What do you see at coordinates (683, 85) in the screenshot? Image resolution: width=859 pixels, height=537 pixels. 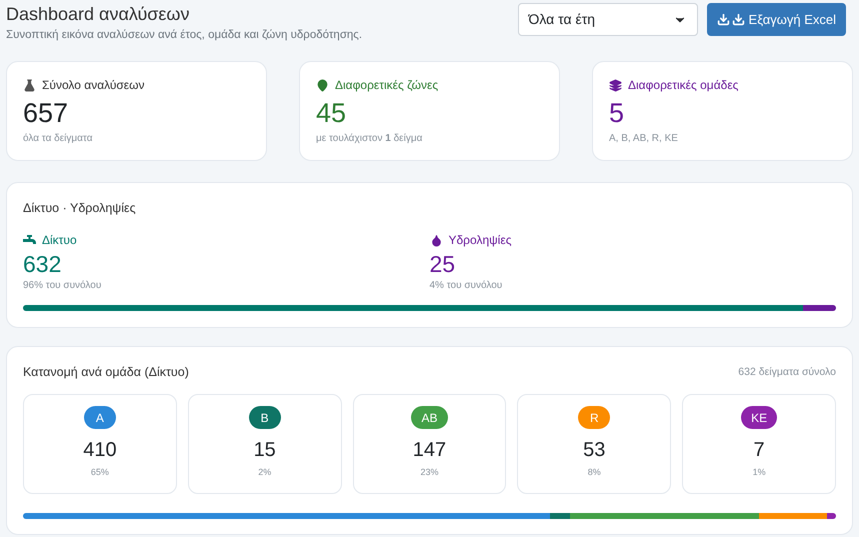 I see `stat-label: Διαφορετικές ομάδες` at bounding box center [683, 85].